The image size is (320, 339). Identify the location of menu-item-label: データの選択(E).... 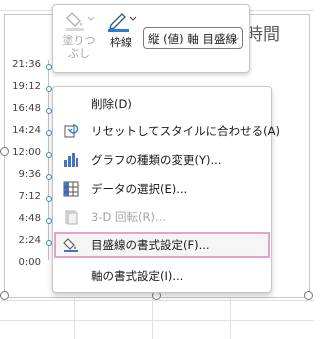
(139, 189).